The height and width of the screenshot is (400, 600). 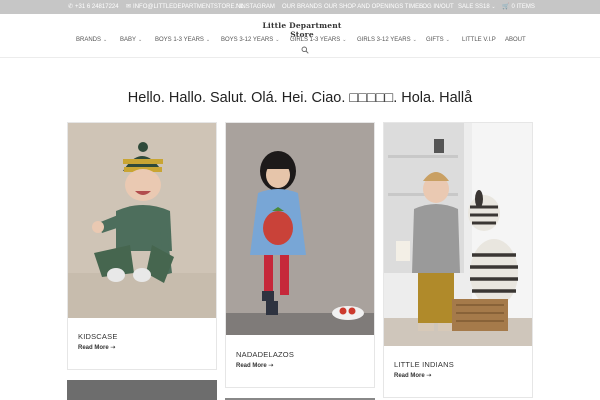 What do you see at coordinates (523, 7) in the screenshot?
I see `cart-count: 0 ITEMS` at bounding box center [523, 7].